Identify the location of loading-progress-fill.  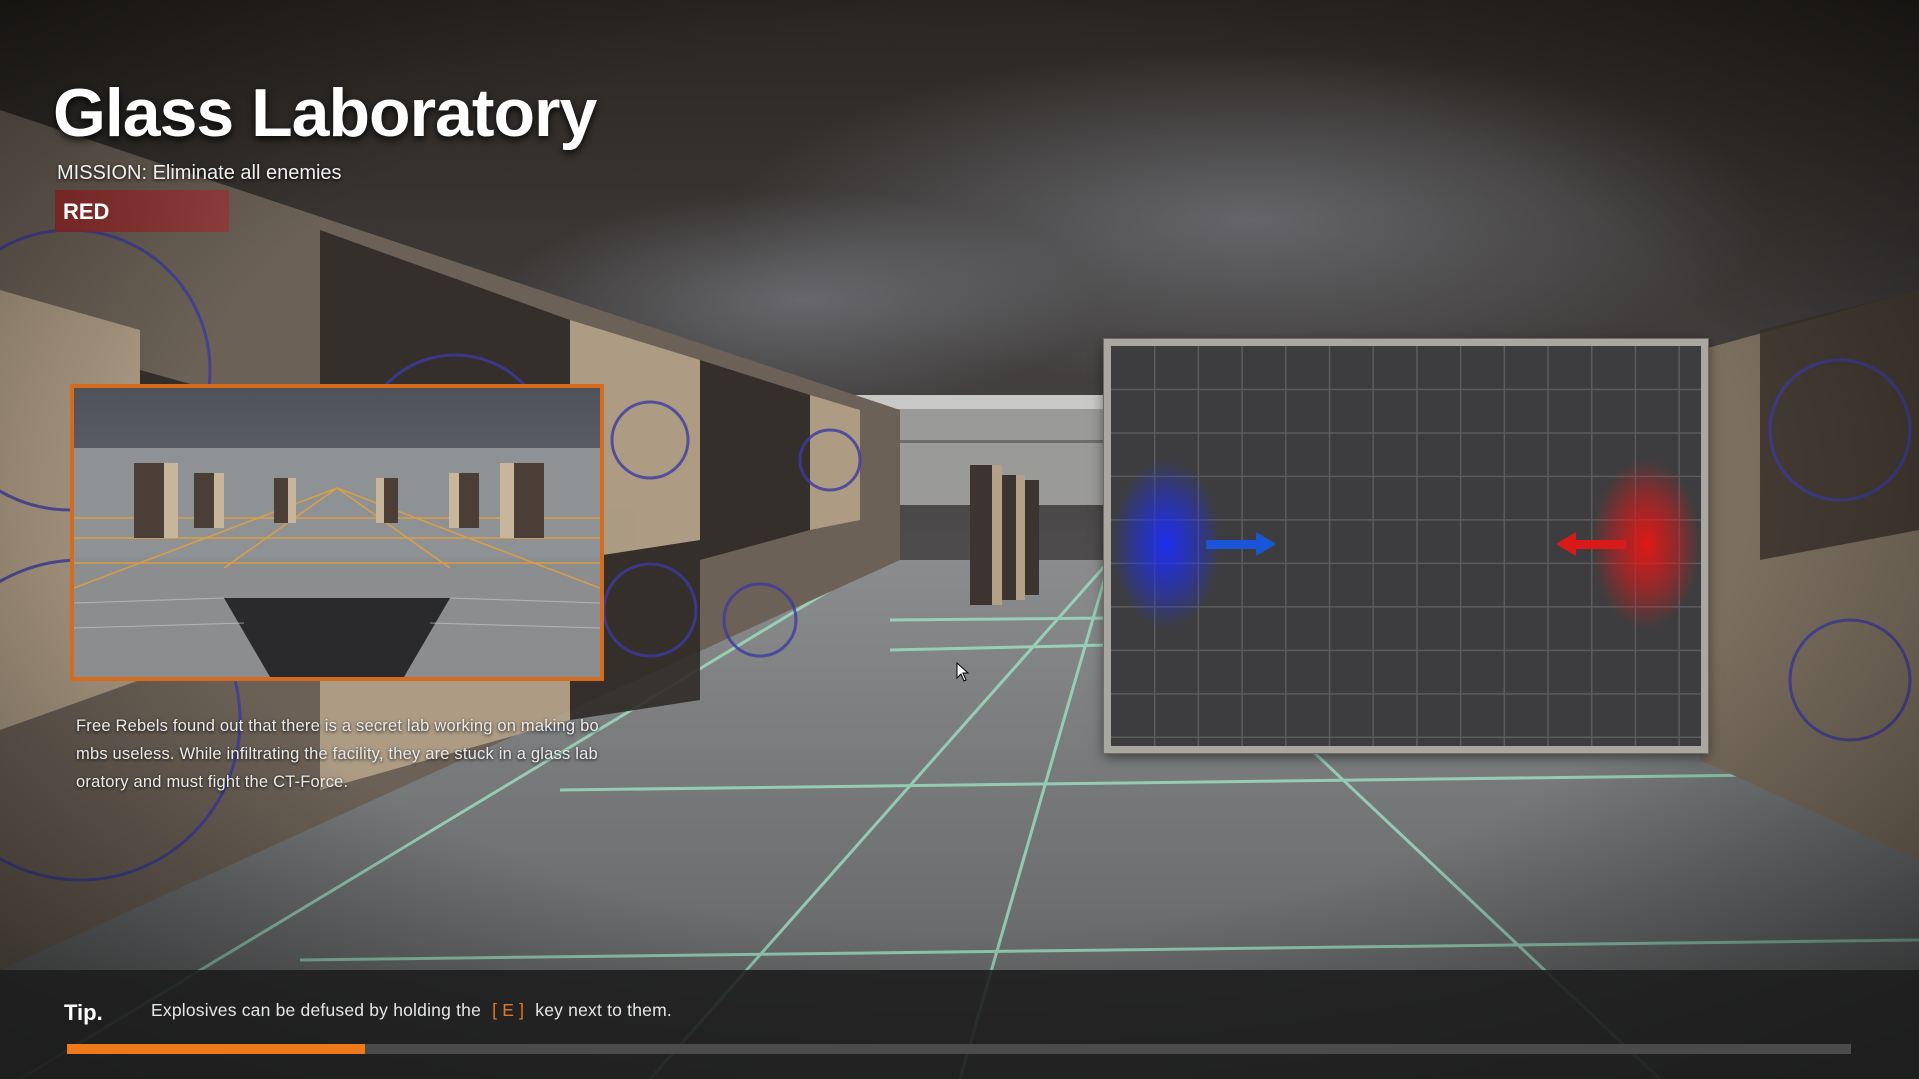
(216, 1049).